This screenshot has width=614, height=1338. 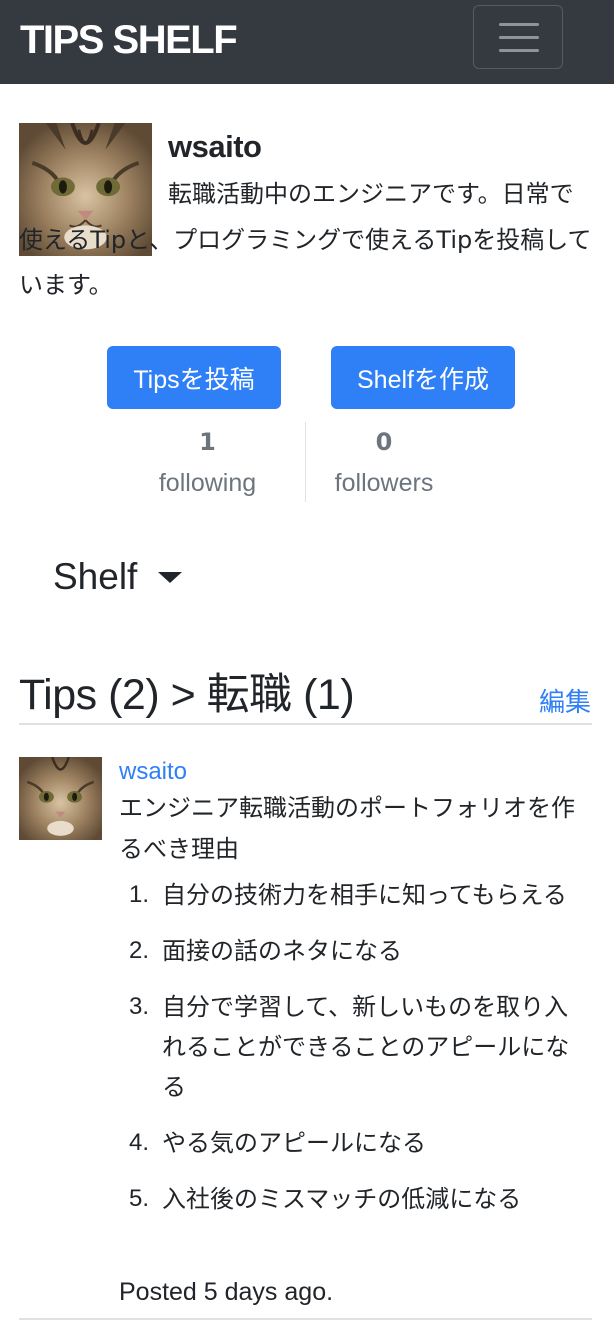 I want to click on caret-down-icon, so click(x=170, y=577).